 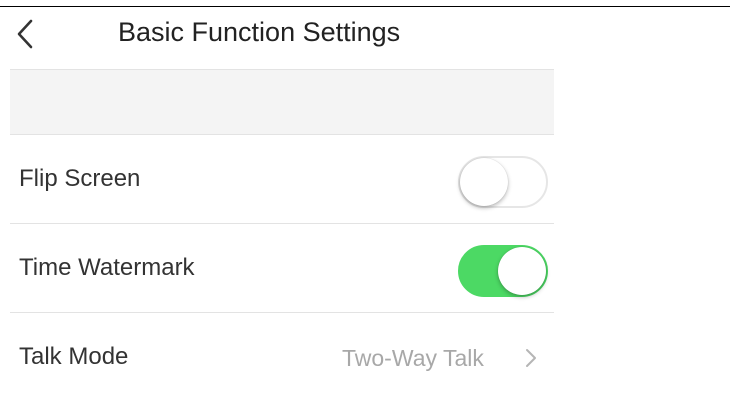 I want to click on back-button, so click(x=30, y=33).